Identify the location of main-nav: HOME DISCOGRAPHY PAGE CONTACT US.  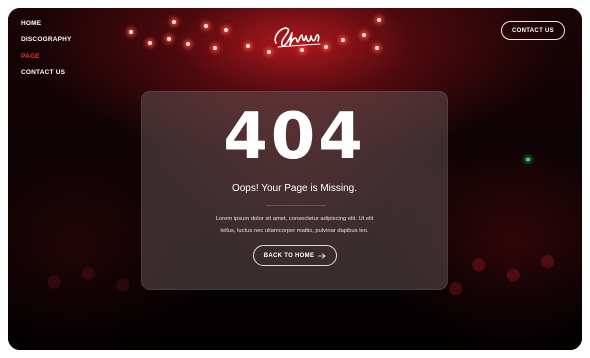
(46, 52).